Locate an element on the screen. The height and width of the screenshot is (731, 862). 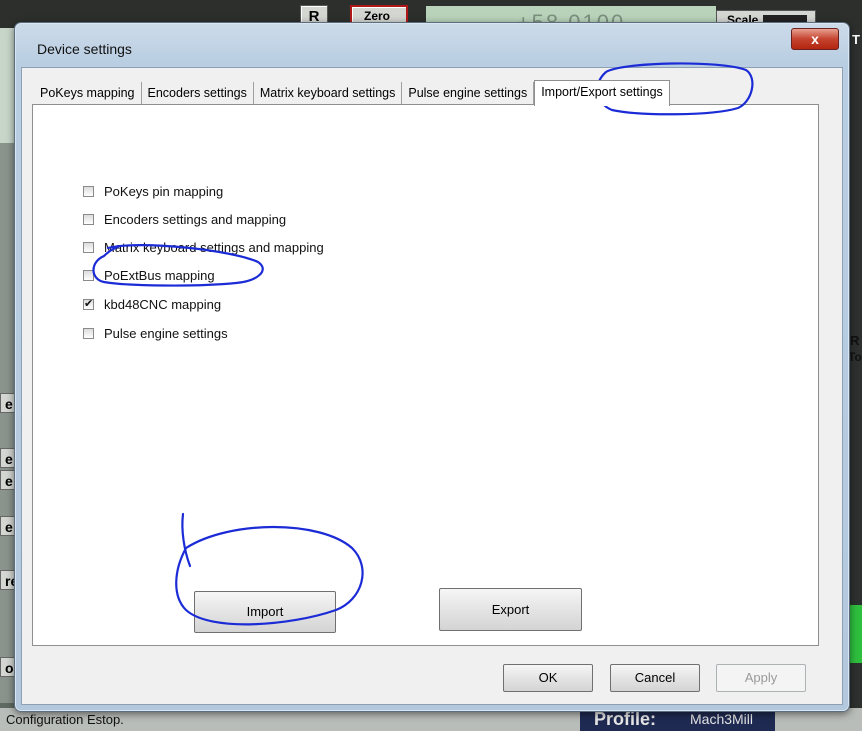
option-label: Matrix keyboard settings and mapping is located at coordinates (214, 247).